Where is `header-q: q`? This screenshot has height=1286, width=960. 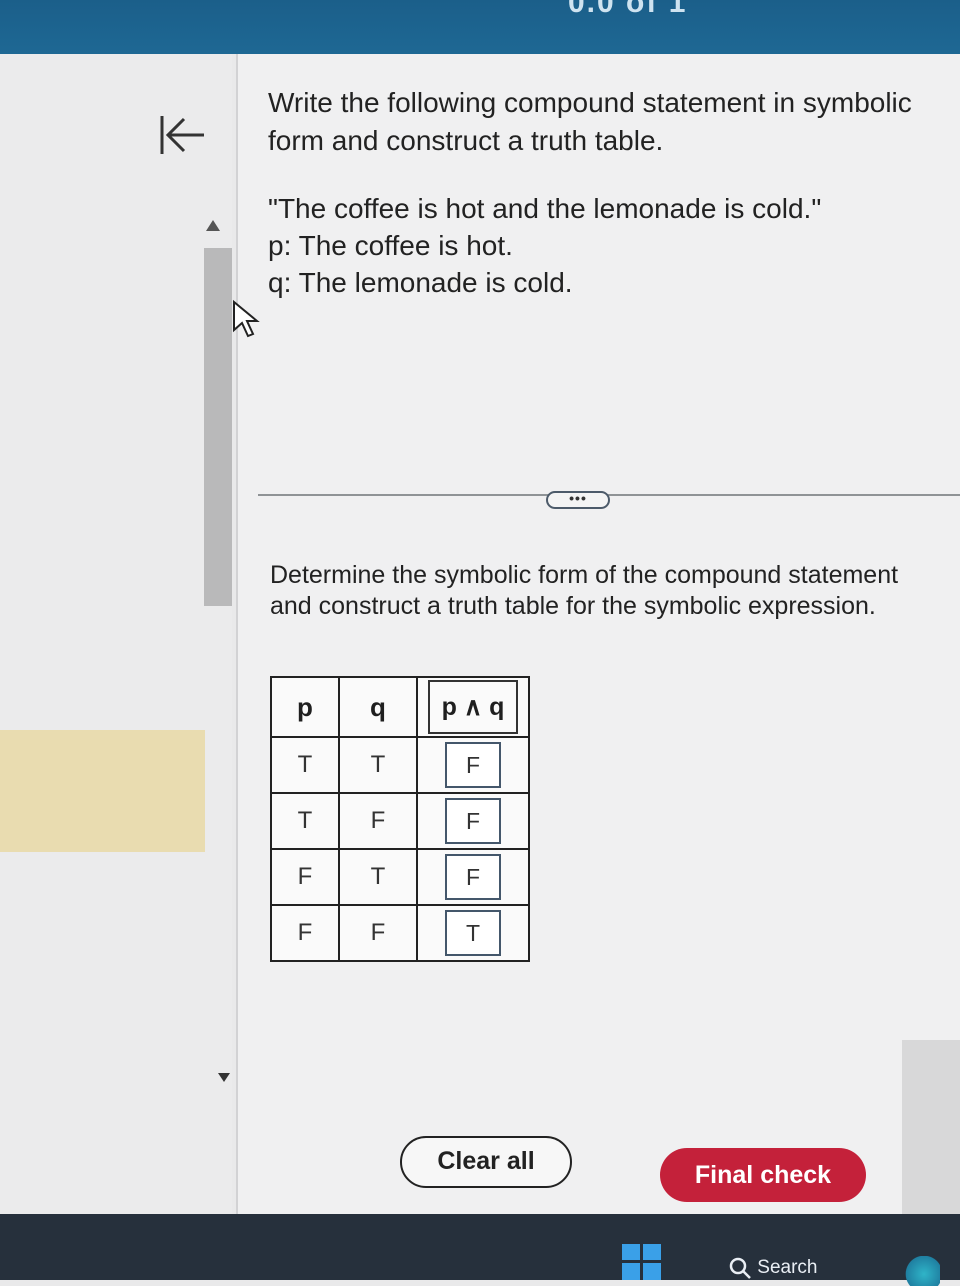
header-q: q is located at coordinates (378, 707).